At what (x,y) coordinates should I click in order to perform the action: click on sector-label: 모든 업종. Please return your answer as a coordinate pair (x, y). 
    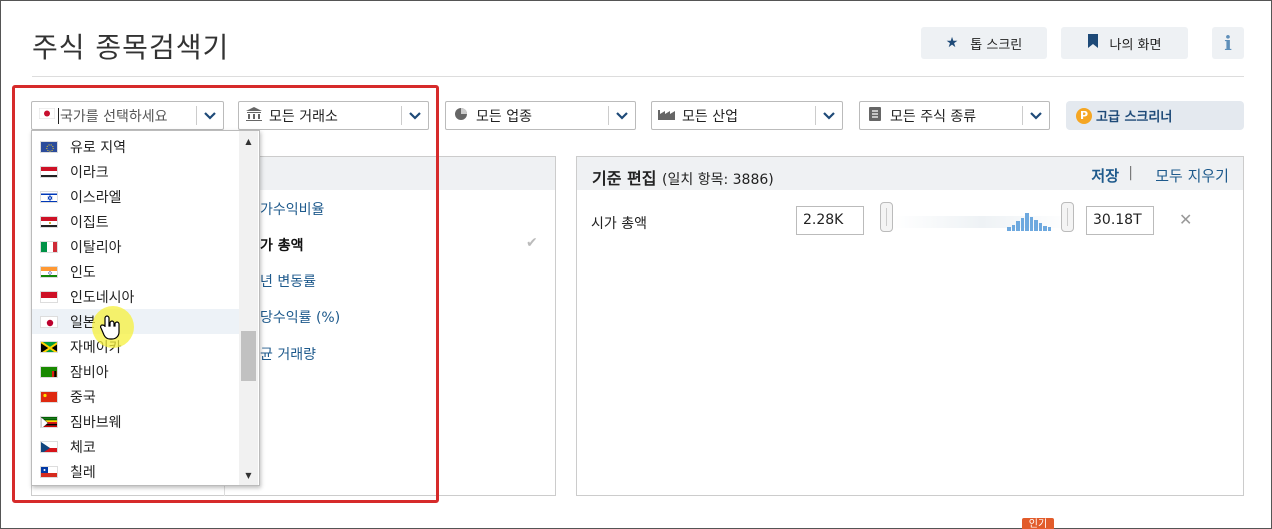
    Looking at the image, I should click on (504, 116).